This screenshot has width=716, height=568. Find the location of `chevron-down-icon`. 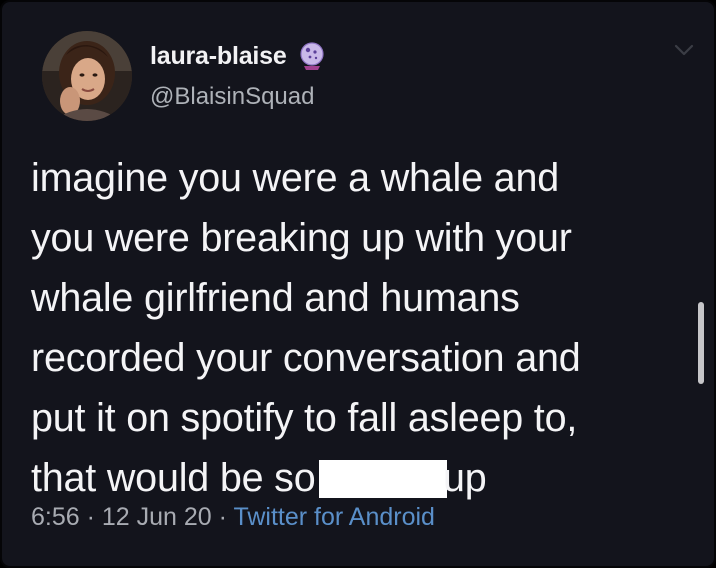

chevron-down-icon is located at coordinates (684, 50).